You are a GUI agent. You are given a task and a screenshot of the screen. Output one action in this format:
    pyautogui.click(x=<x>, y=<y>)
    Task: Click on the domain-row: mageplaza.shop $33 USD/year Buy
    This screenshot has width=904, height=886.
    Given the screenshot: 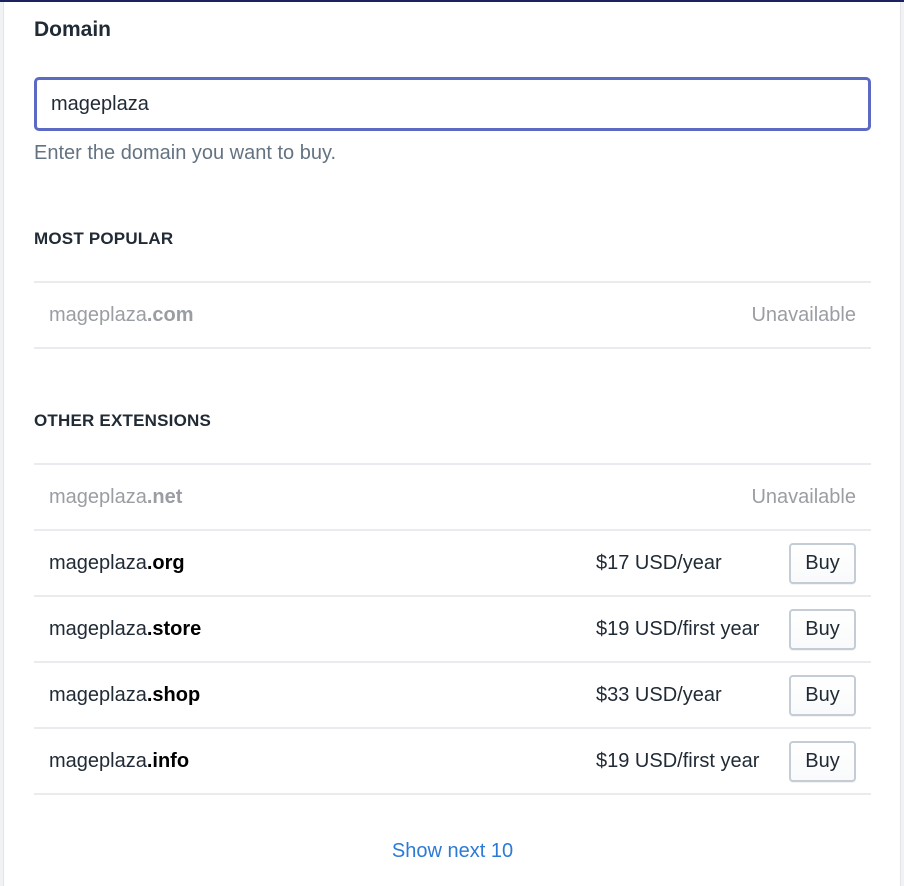 What is the action you would take?
    pyautogui.click(x=452, y=696)
    